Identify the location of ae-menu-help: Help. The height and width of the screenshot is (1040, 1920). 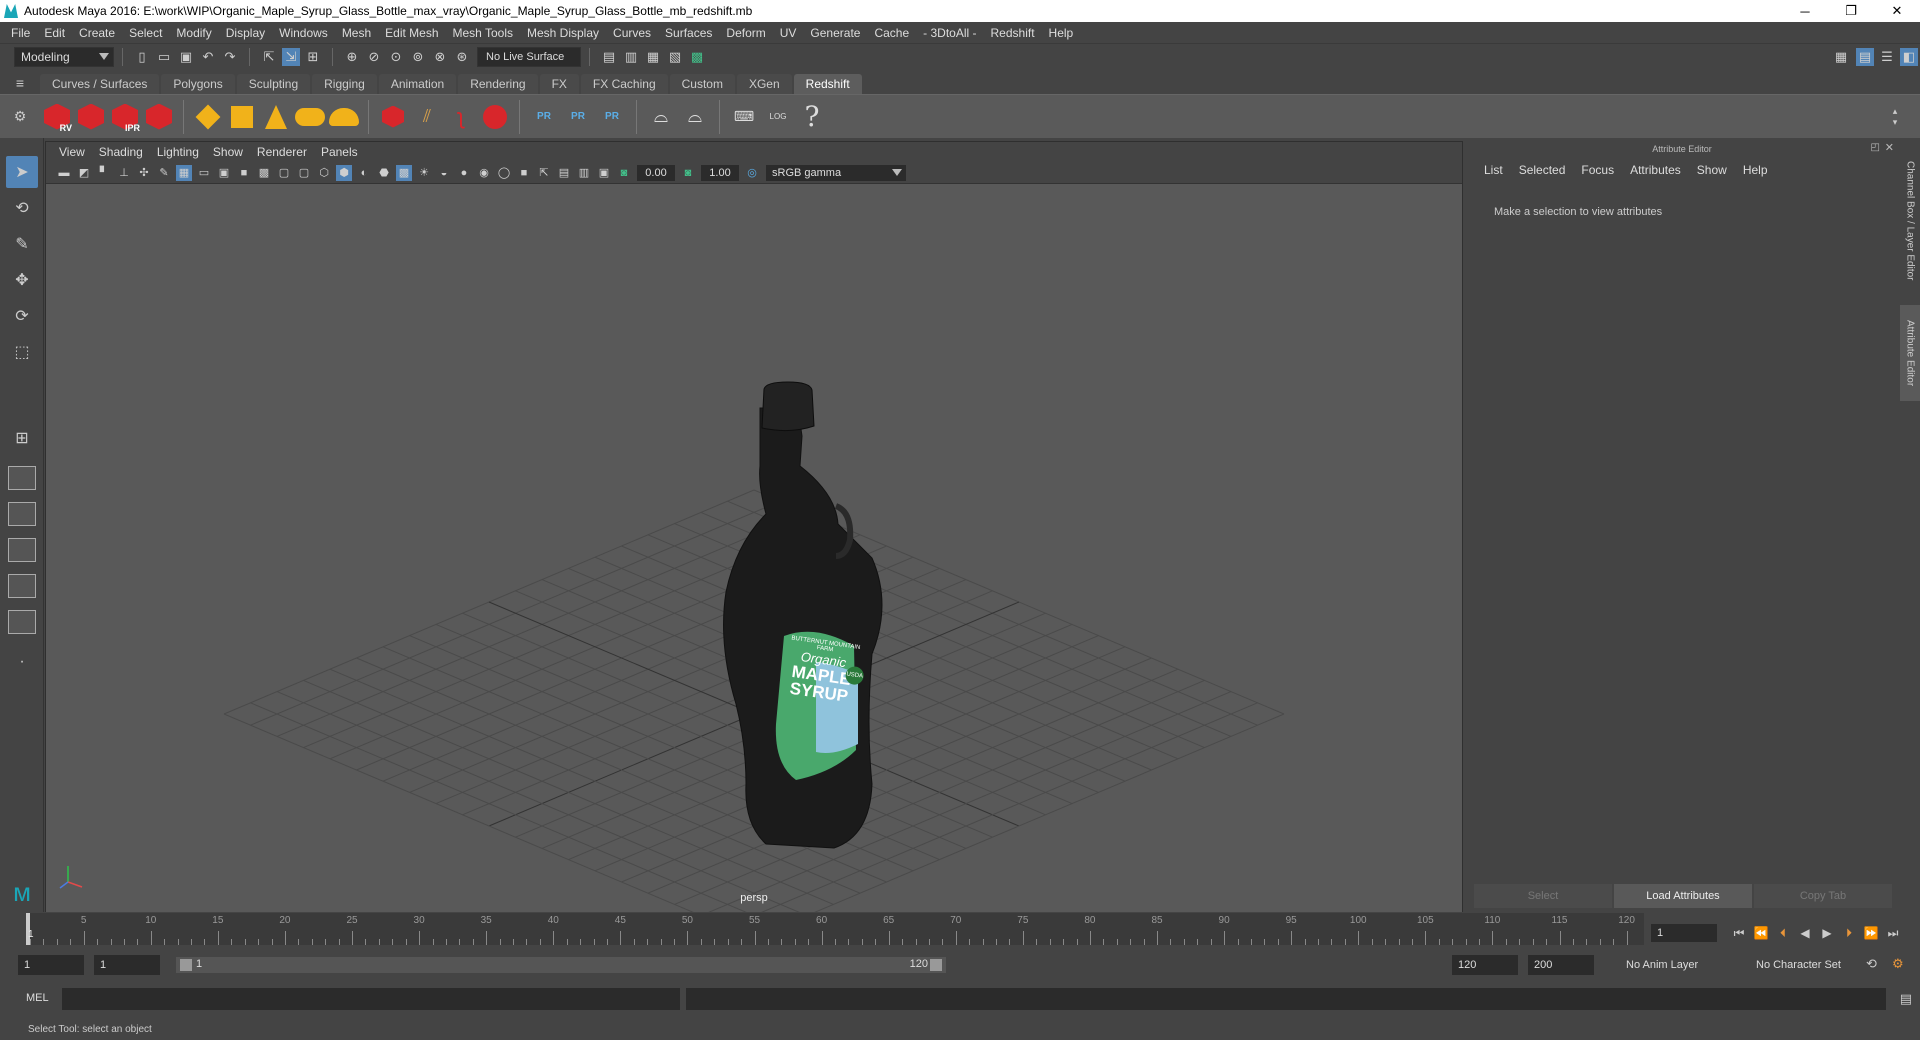
(1755, 170).